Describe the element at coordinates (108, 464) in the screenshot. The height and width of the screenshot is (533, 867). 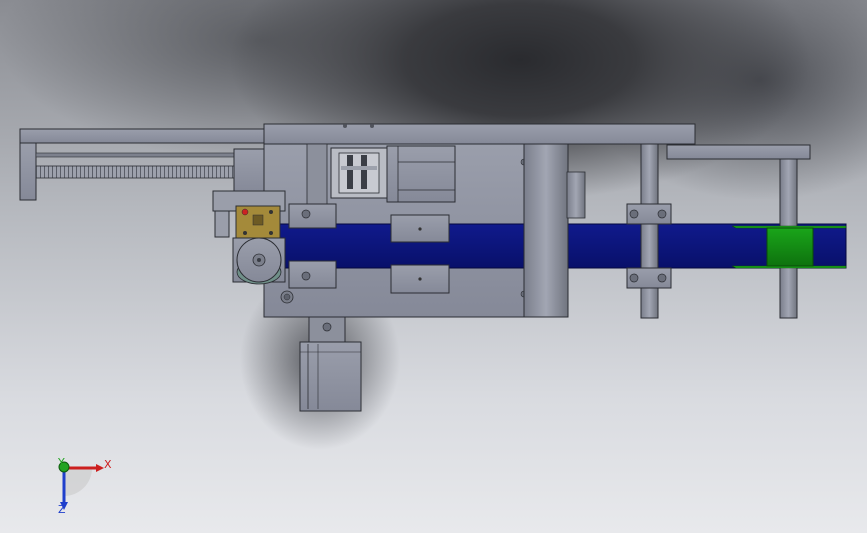
I see `x-axis-label: X` at that location.